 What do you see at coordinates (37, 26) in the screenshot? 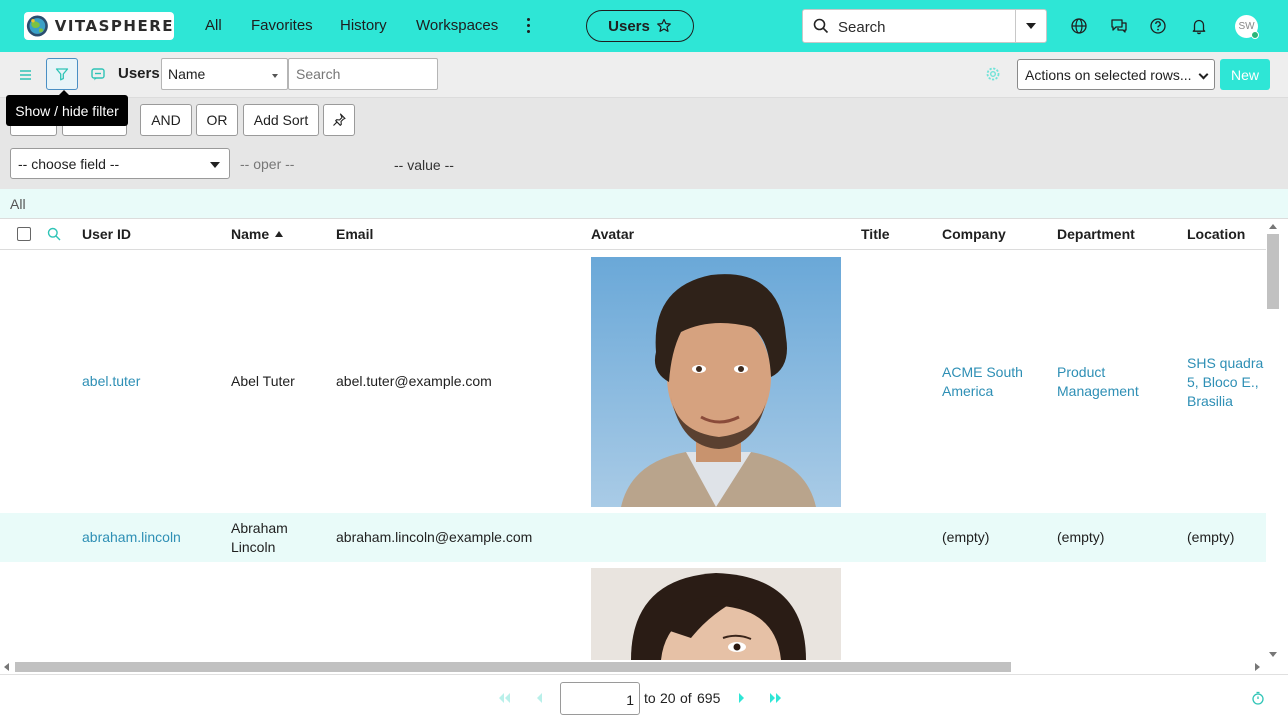
I see `globe-logo-icon` at bounding box center [37, 26].